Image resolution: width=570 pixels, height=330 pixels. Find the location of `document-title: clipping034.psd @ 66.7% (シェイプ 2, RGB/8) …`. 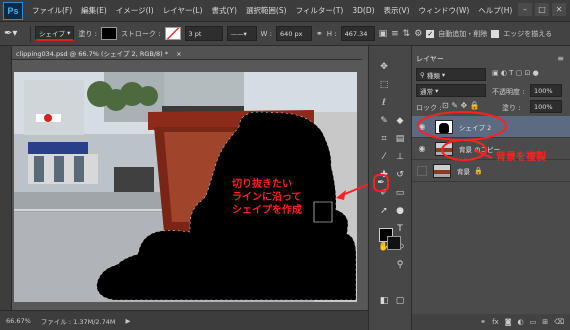

document-title: clipping034.psd @ 66.7% (シェイプ 2, RGB/8) … is located at coordinates (92, 54).